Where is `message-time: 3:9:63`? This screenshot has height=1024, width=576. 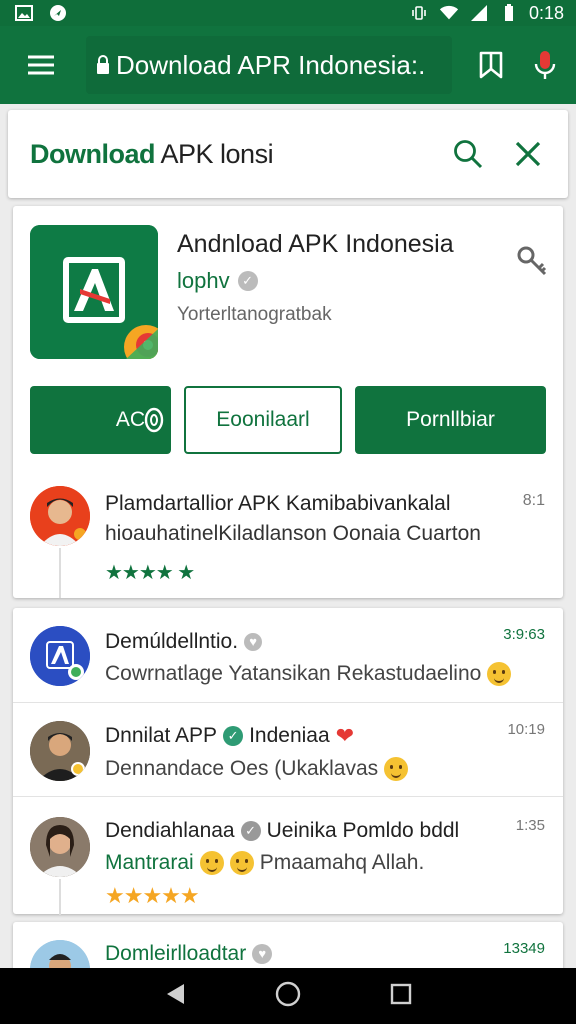
message-time: 3:9:63 is located at coordinates (524, 634).